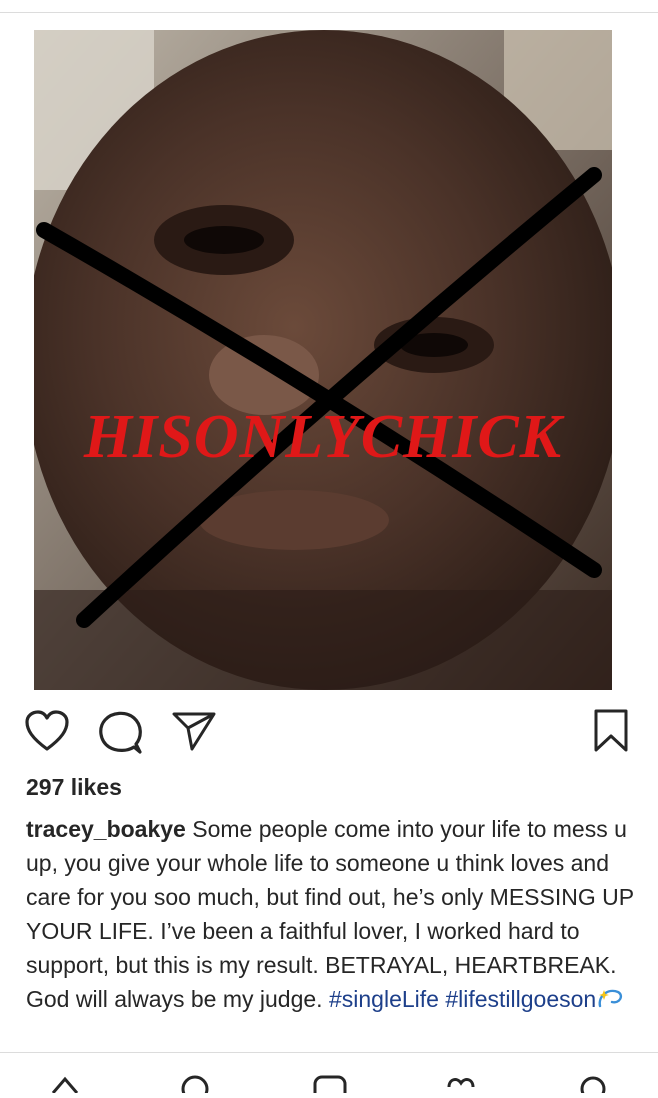 The image size is (658, 1098). Describe the element at coordinates (106, 829) in the screenshot. I see `caption-username: tracey_boakye` at that location.